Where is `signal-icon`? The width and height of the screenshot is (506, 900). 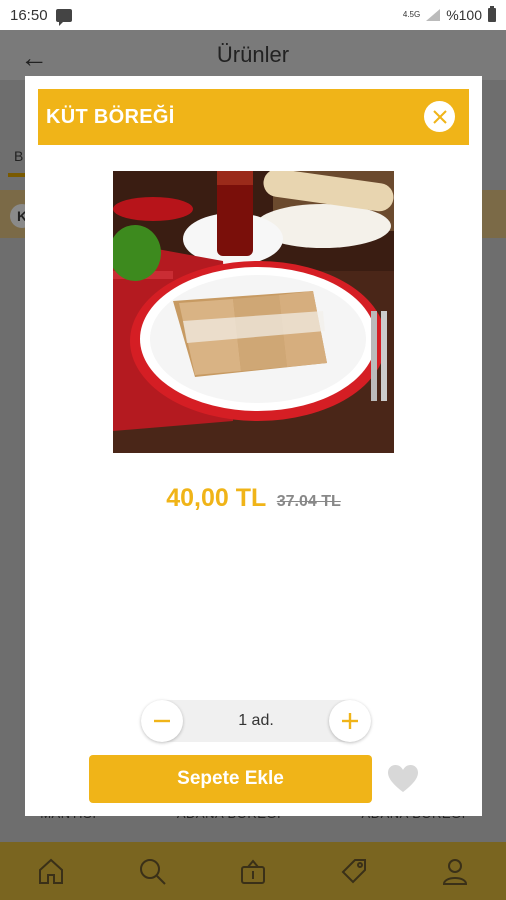
signal-icon is located at coordinates (433, 15).